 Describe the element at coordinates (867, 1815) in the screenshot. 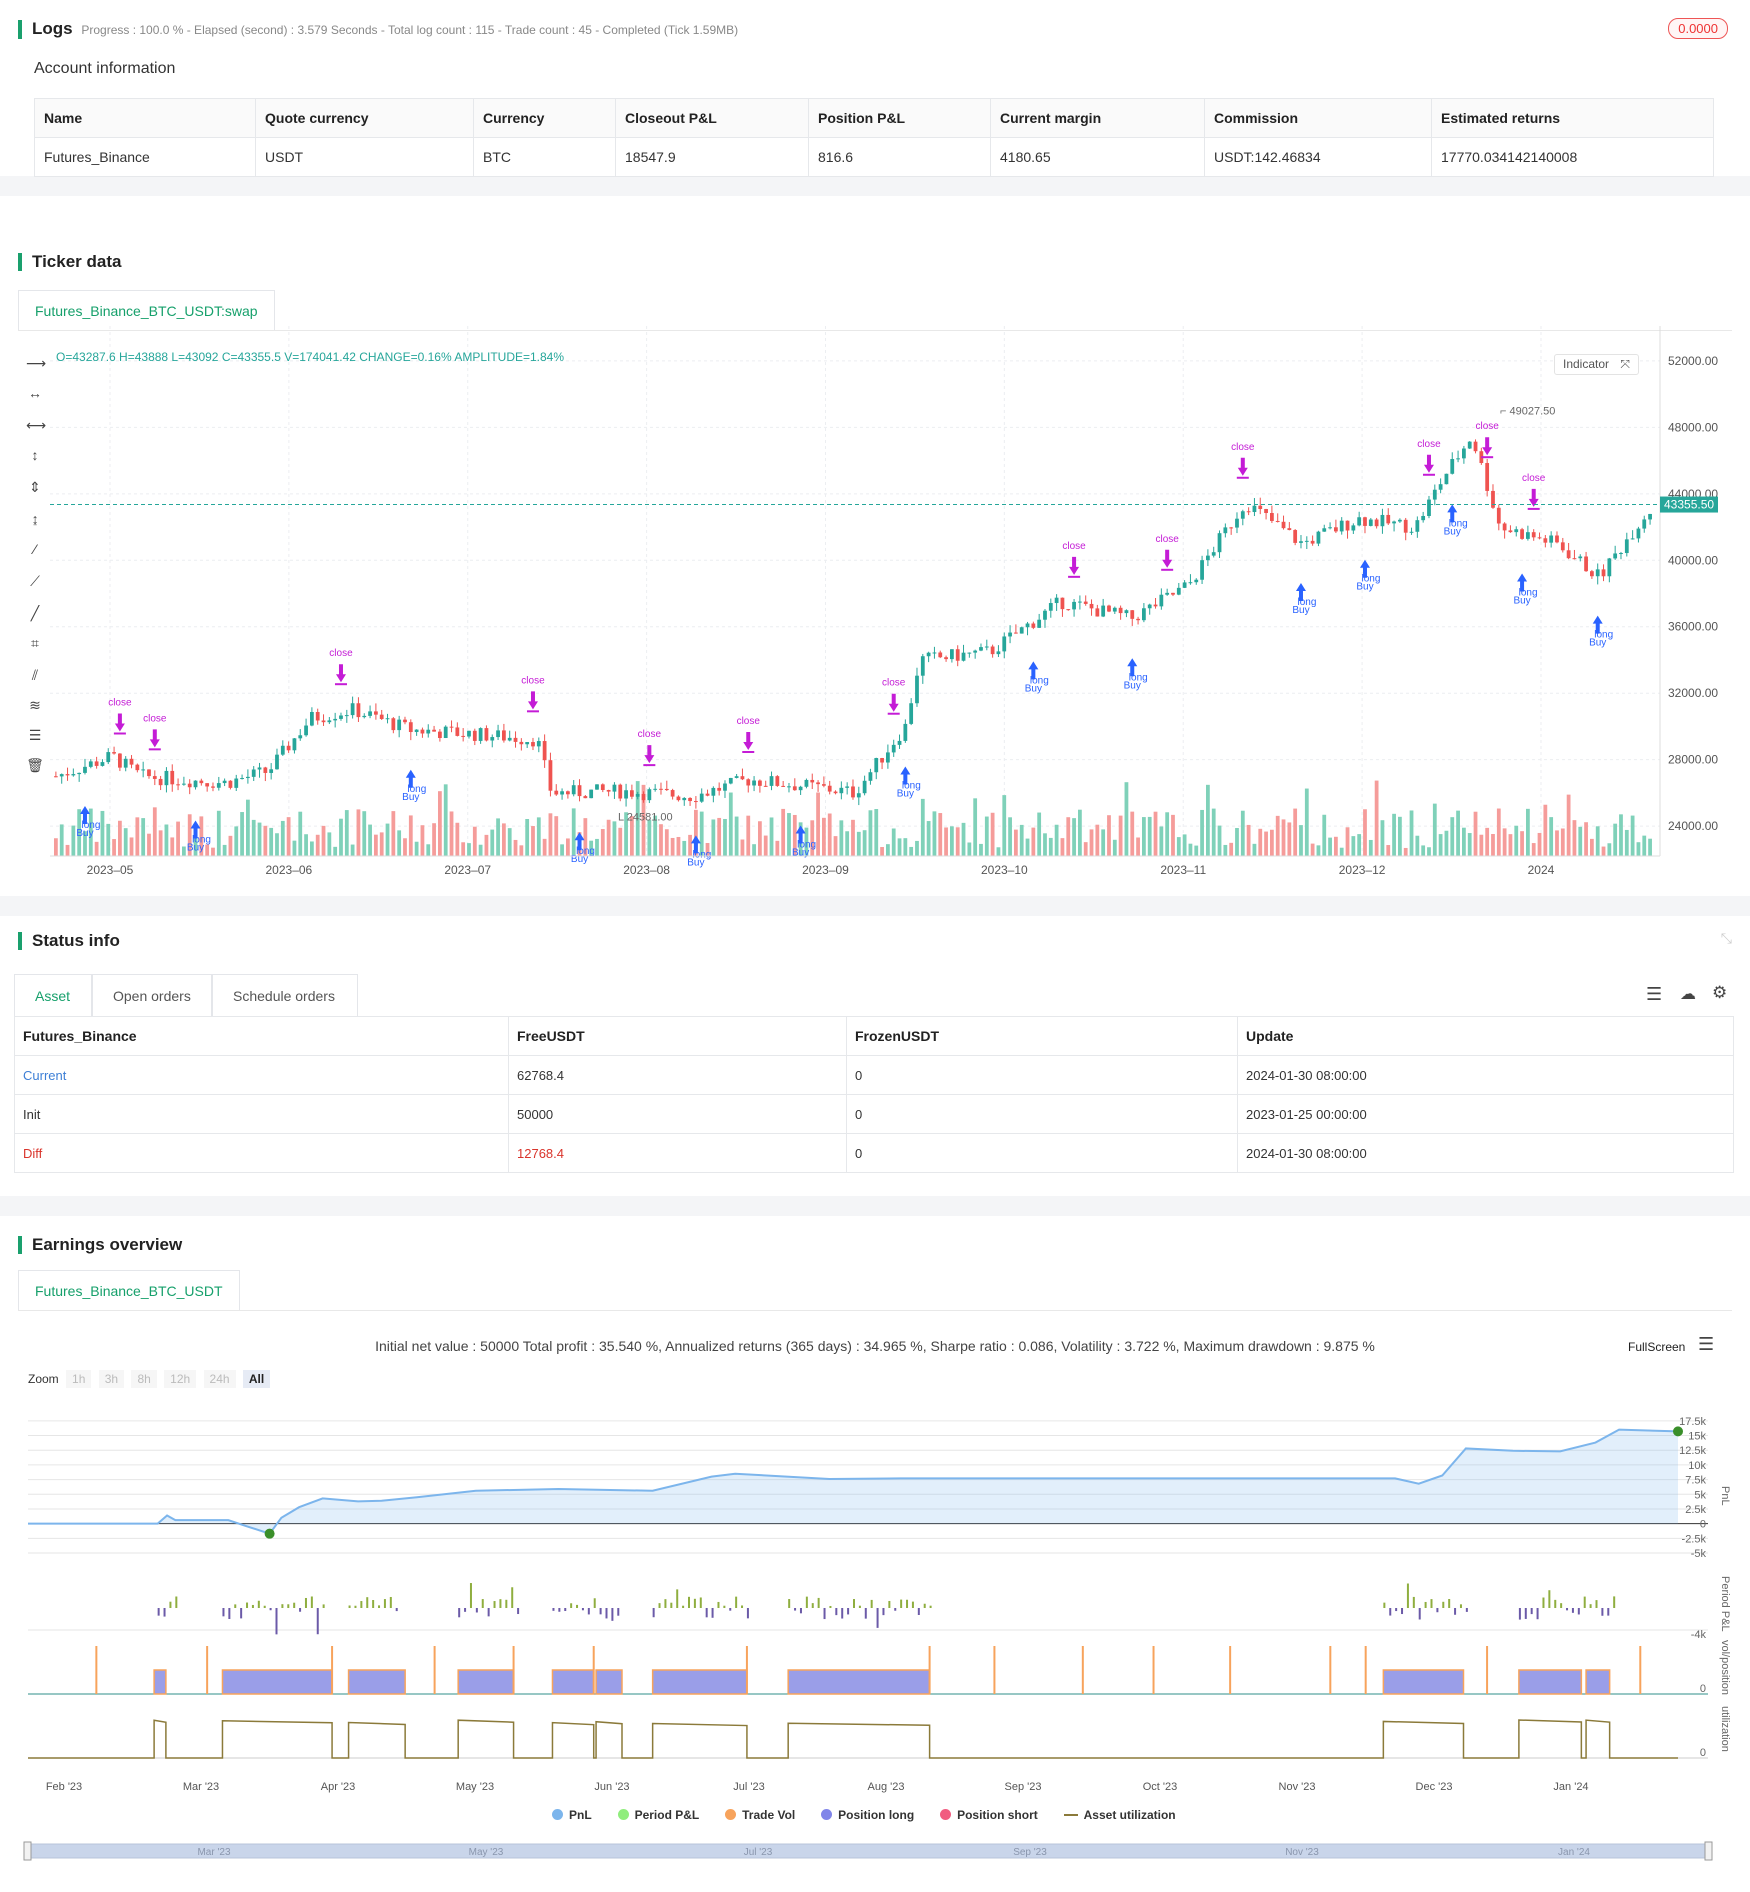

I see `legend-position-long: Position long` at that location.